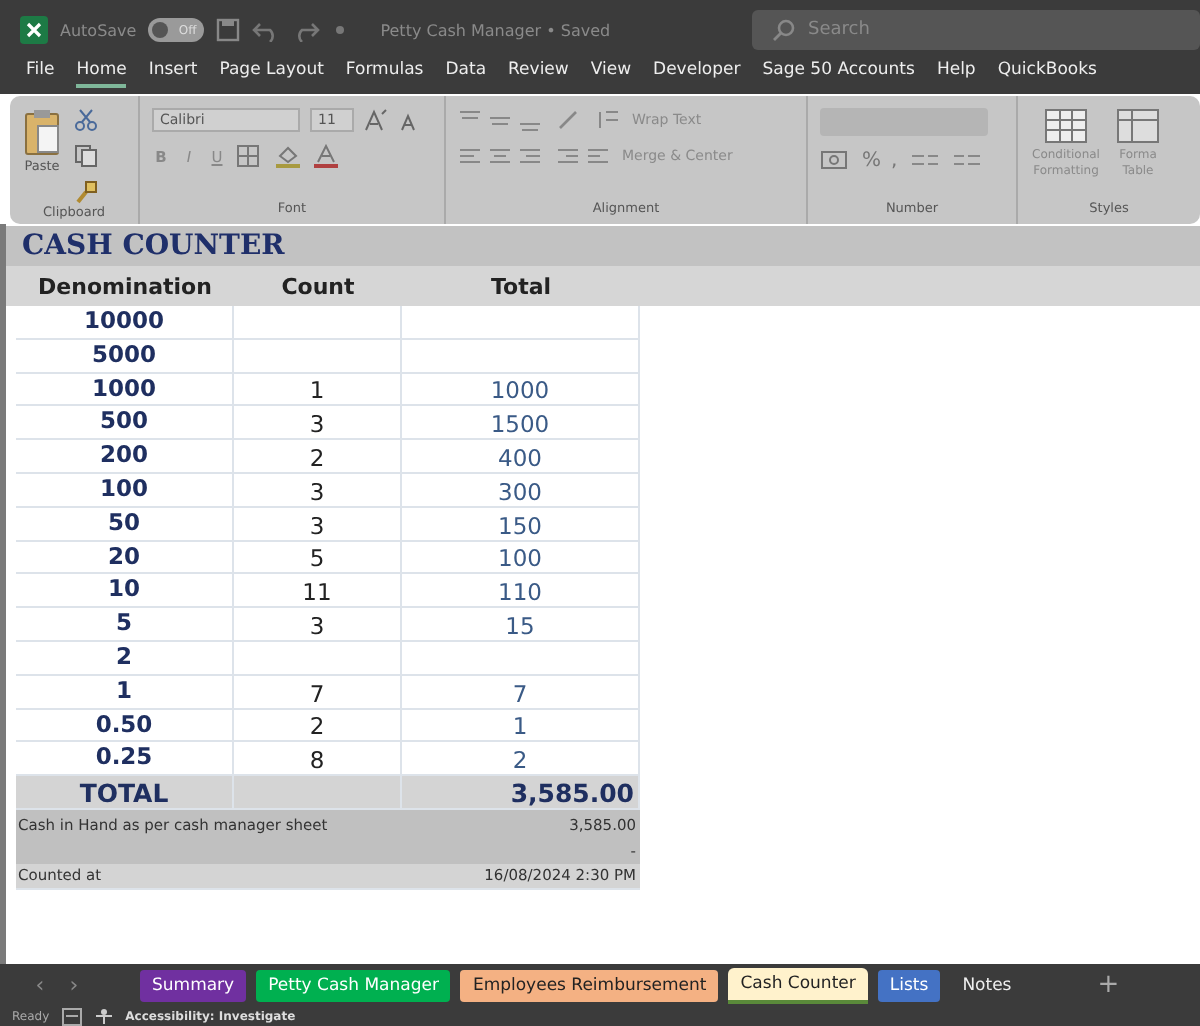 This screenshot has height=1026, width=1200. Describe the element at coordinates (611, 72) in the screenshot. I see `menu-tab: View` at that location.